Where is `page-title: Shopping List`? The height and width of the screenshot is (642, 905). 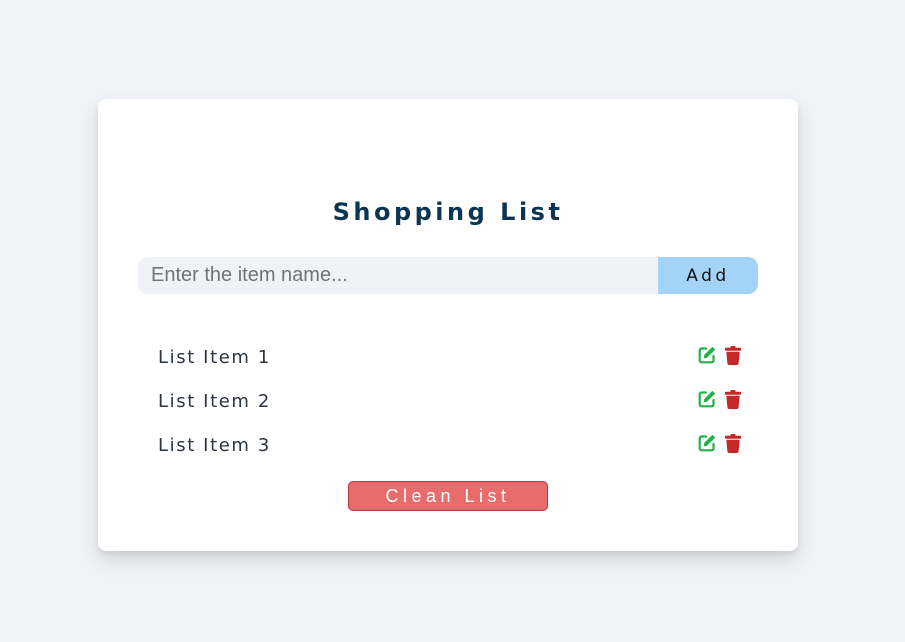 page-title: Shopping List is located at coordinates (448, 212).